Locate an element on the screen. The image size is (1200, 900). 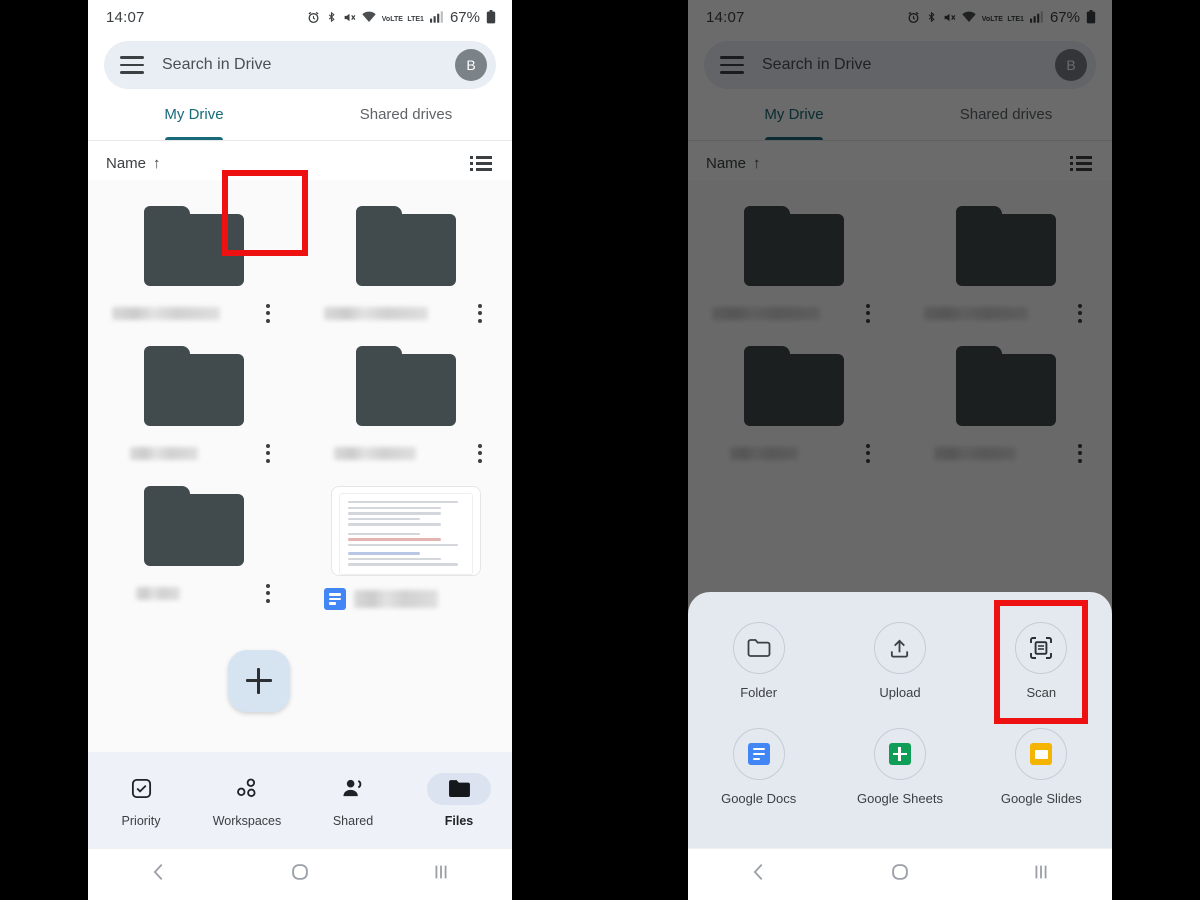
create-label-upload: Upload is located at coordinates (900, 692).